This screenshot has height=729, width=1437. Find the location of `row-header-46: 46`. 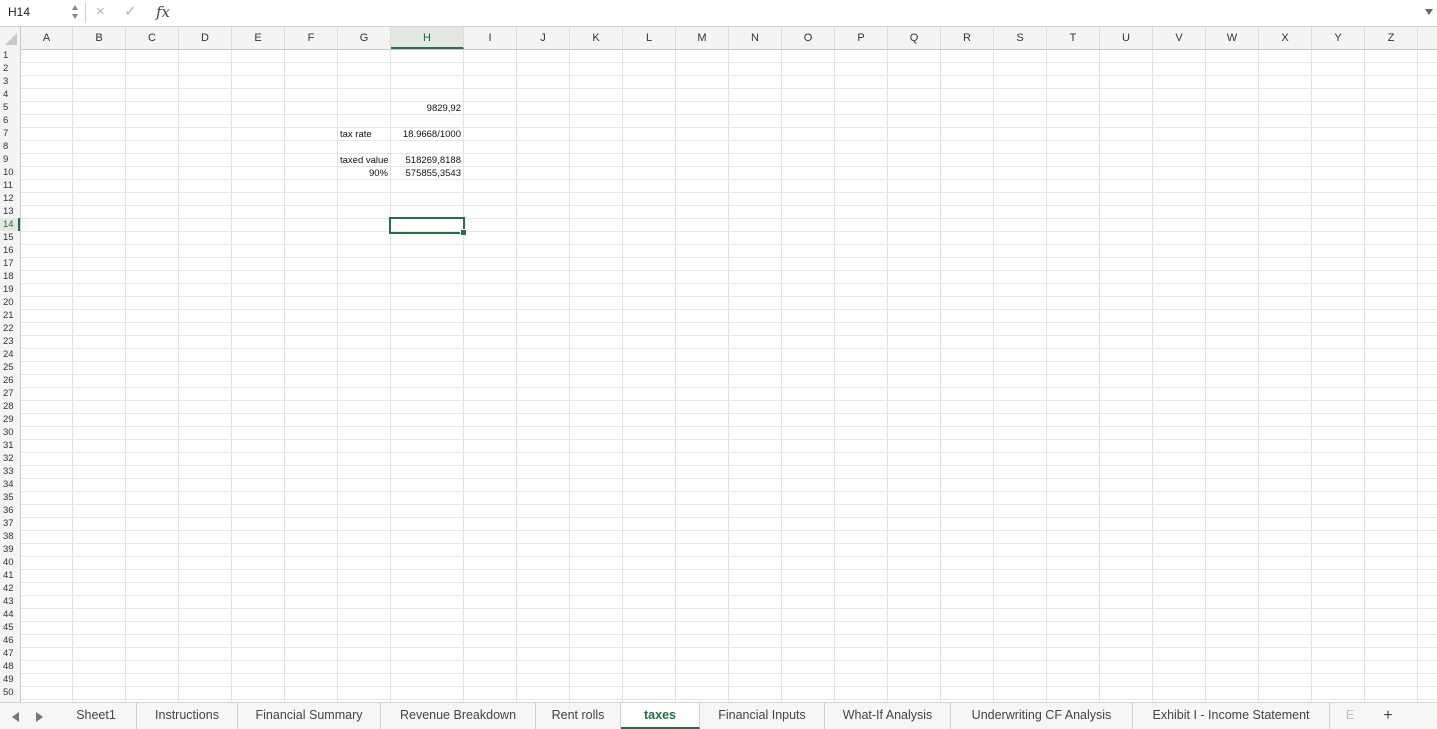

row-header-46: 46 is located at coordinates (10, 640).